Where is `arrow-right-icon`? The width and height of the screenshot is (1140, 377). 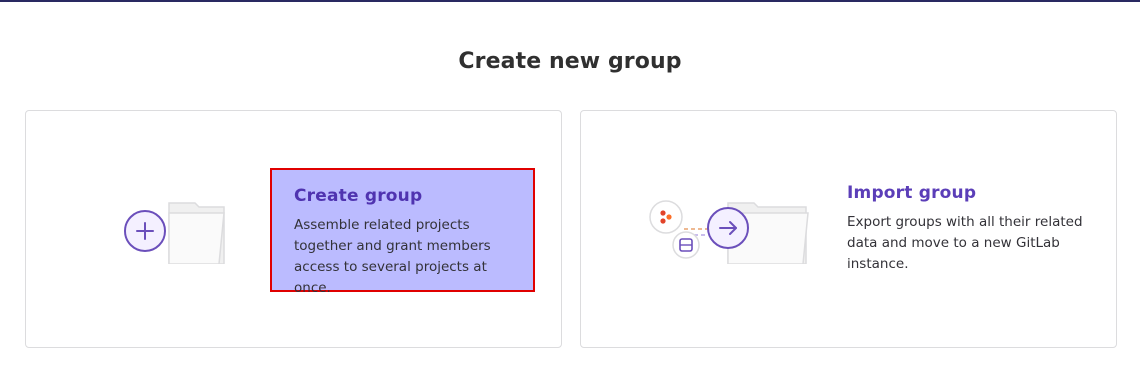
arrow-right-icon is located at coordinates (728, 228).